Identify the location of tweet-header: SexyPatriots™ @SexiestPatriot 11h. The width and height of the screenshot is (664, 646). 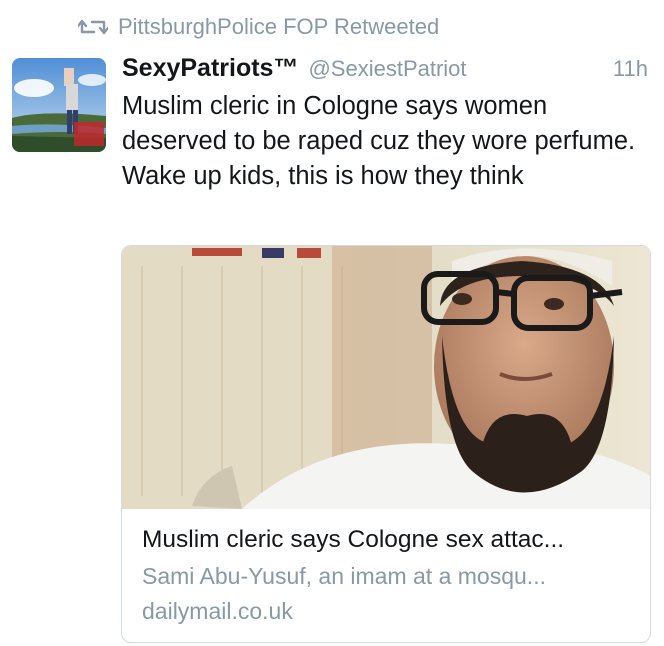
(385, 68).